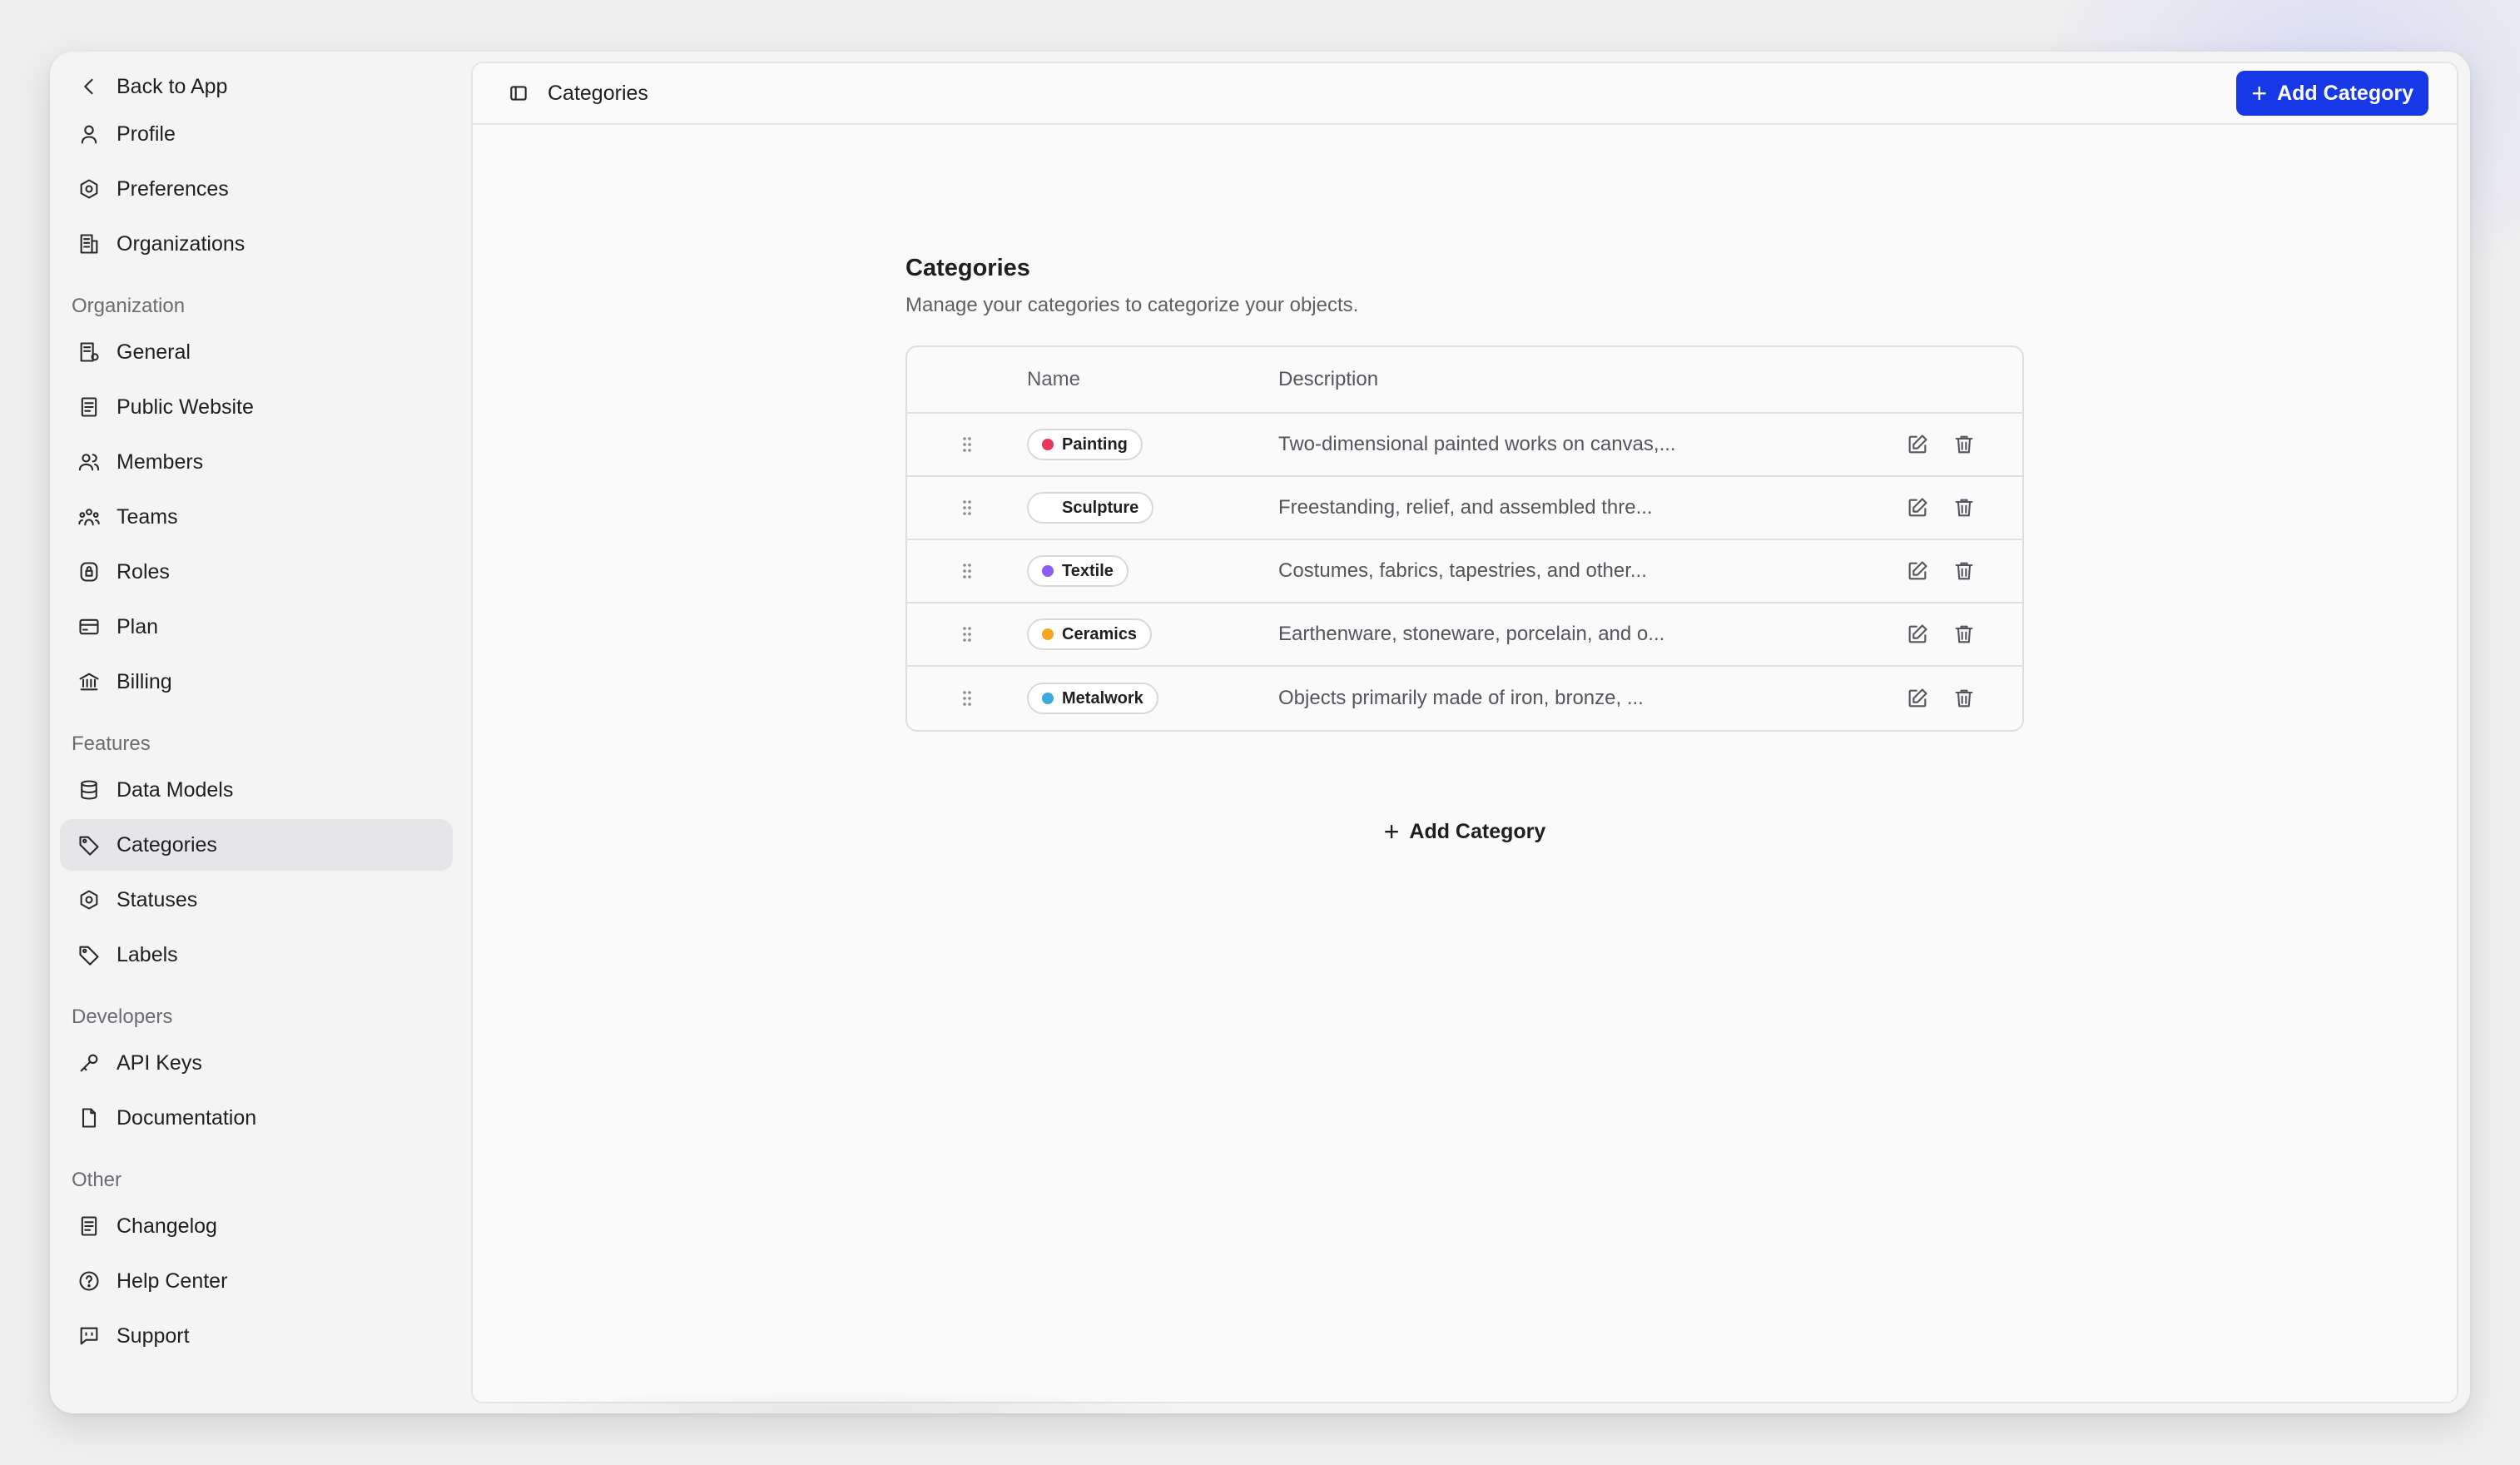 Image resolution: width=2520 pixels, height=1465 pixels. What do you see at coordinates (147, 954) in the screenshot?
I see `sidebar-item-label: Labels` at bounding box center [147, 954].